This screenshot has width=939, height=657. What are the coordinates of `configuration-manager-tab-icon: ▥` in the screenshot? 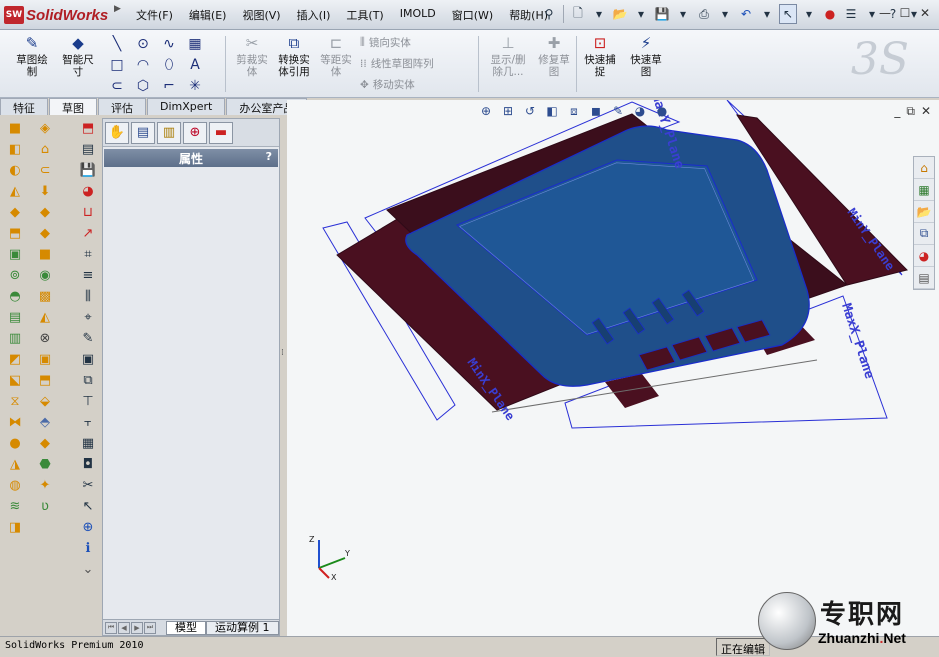 It's located at (169, 132).